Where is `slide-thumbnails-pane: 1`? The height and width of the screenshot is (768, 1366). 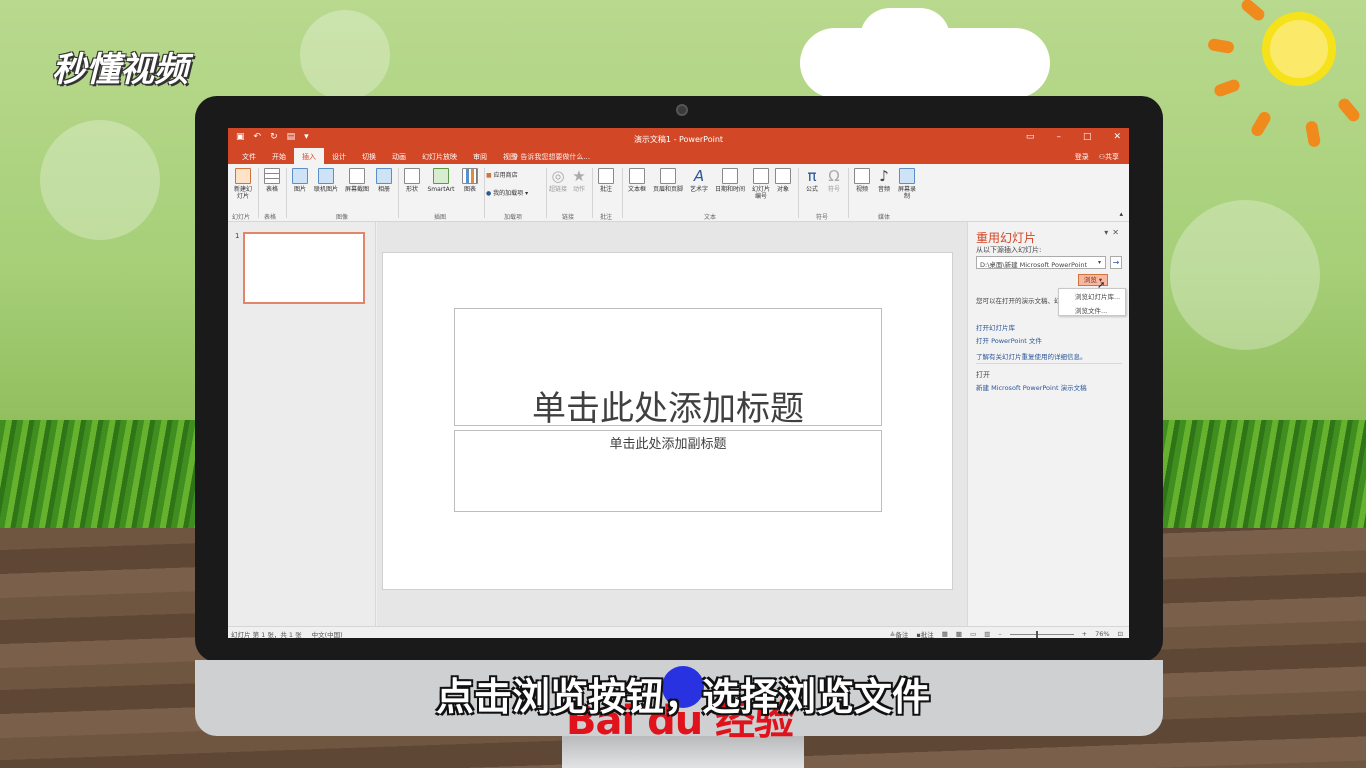
slide-thumbnails-pane: 1 is located at coordinates (302, 424).